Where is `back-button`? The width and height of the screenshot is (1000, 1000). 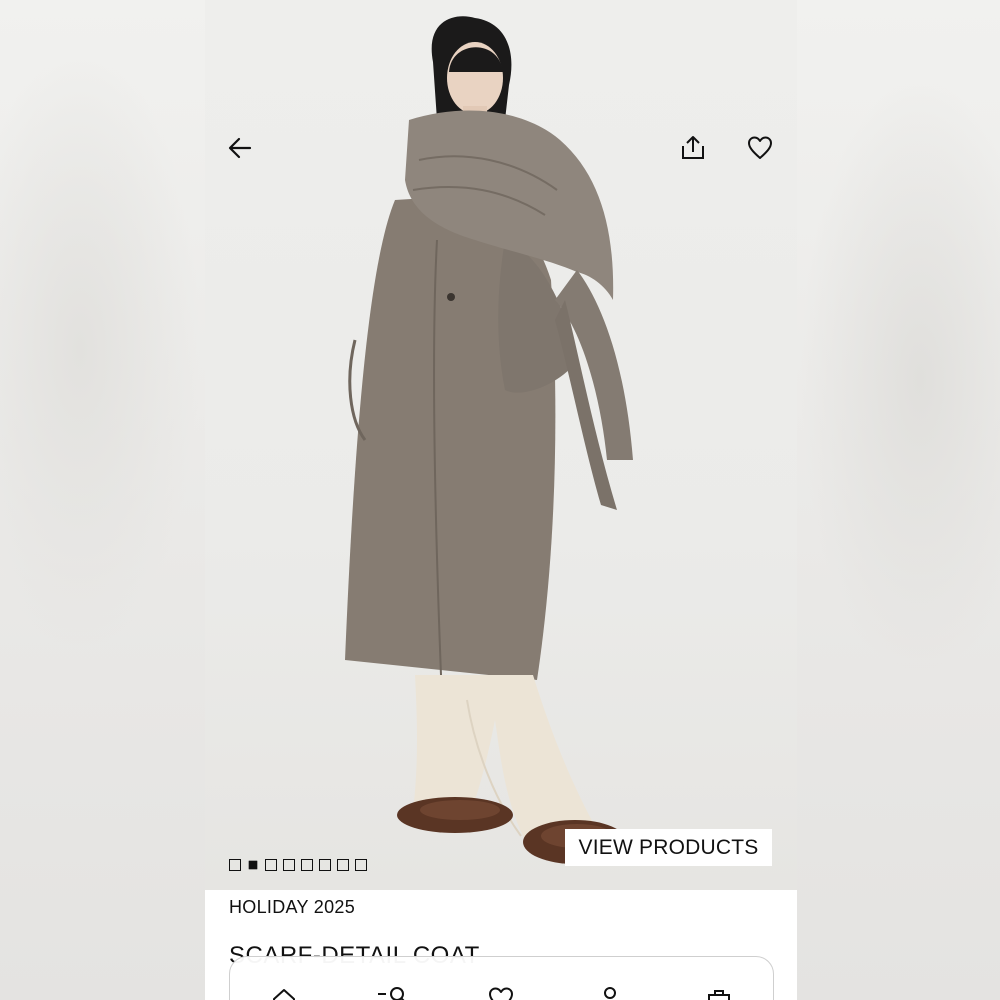
back-button is located at coordinates (240, 148).